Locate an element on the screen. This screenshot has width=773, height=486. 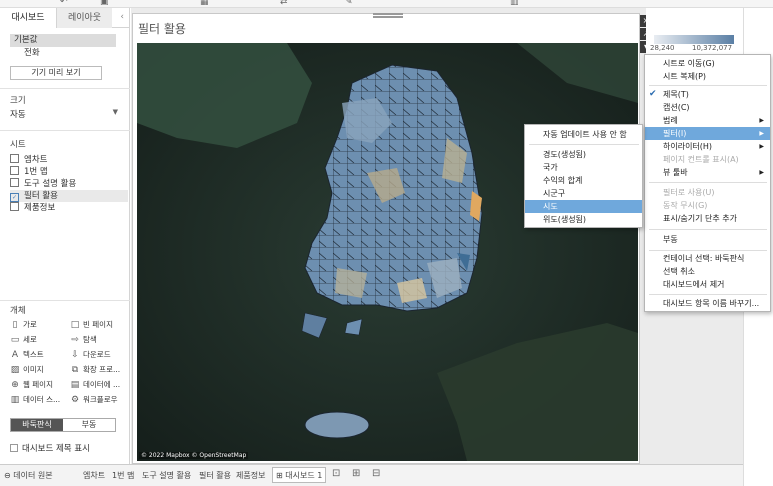
sheet-tab: 도구 설명 활용 is located at coordinates (166, 476).